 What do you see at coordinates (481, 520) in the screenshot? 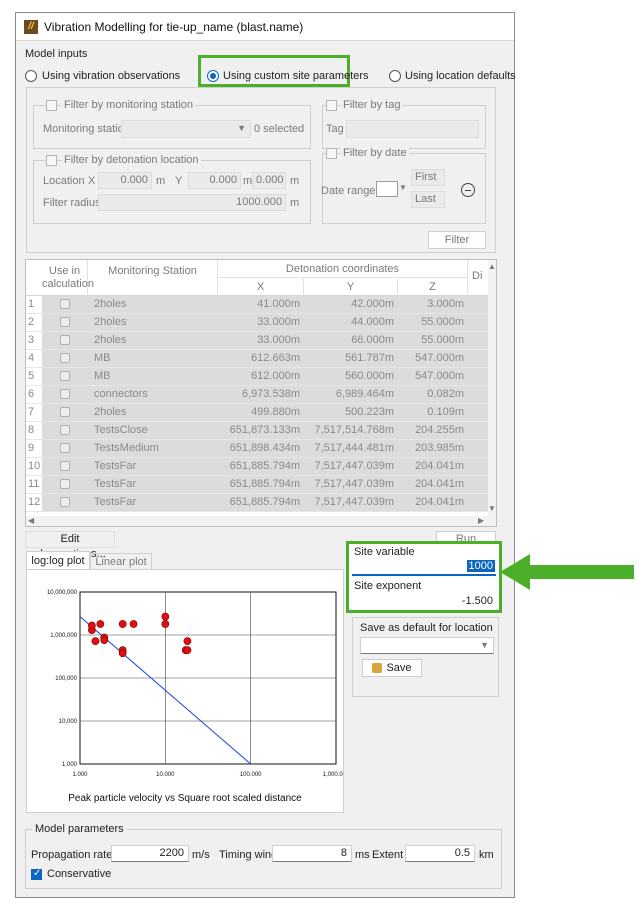
I see `scroll-right-icon: ▶` at bounding box center [481, 520].